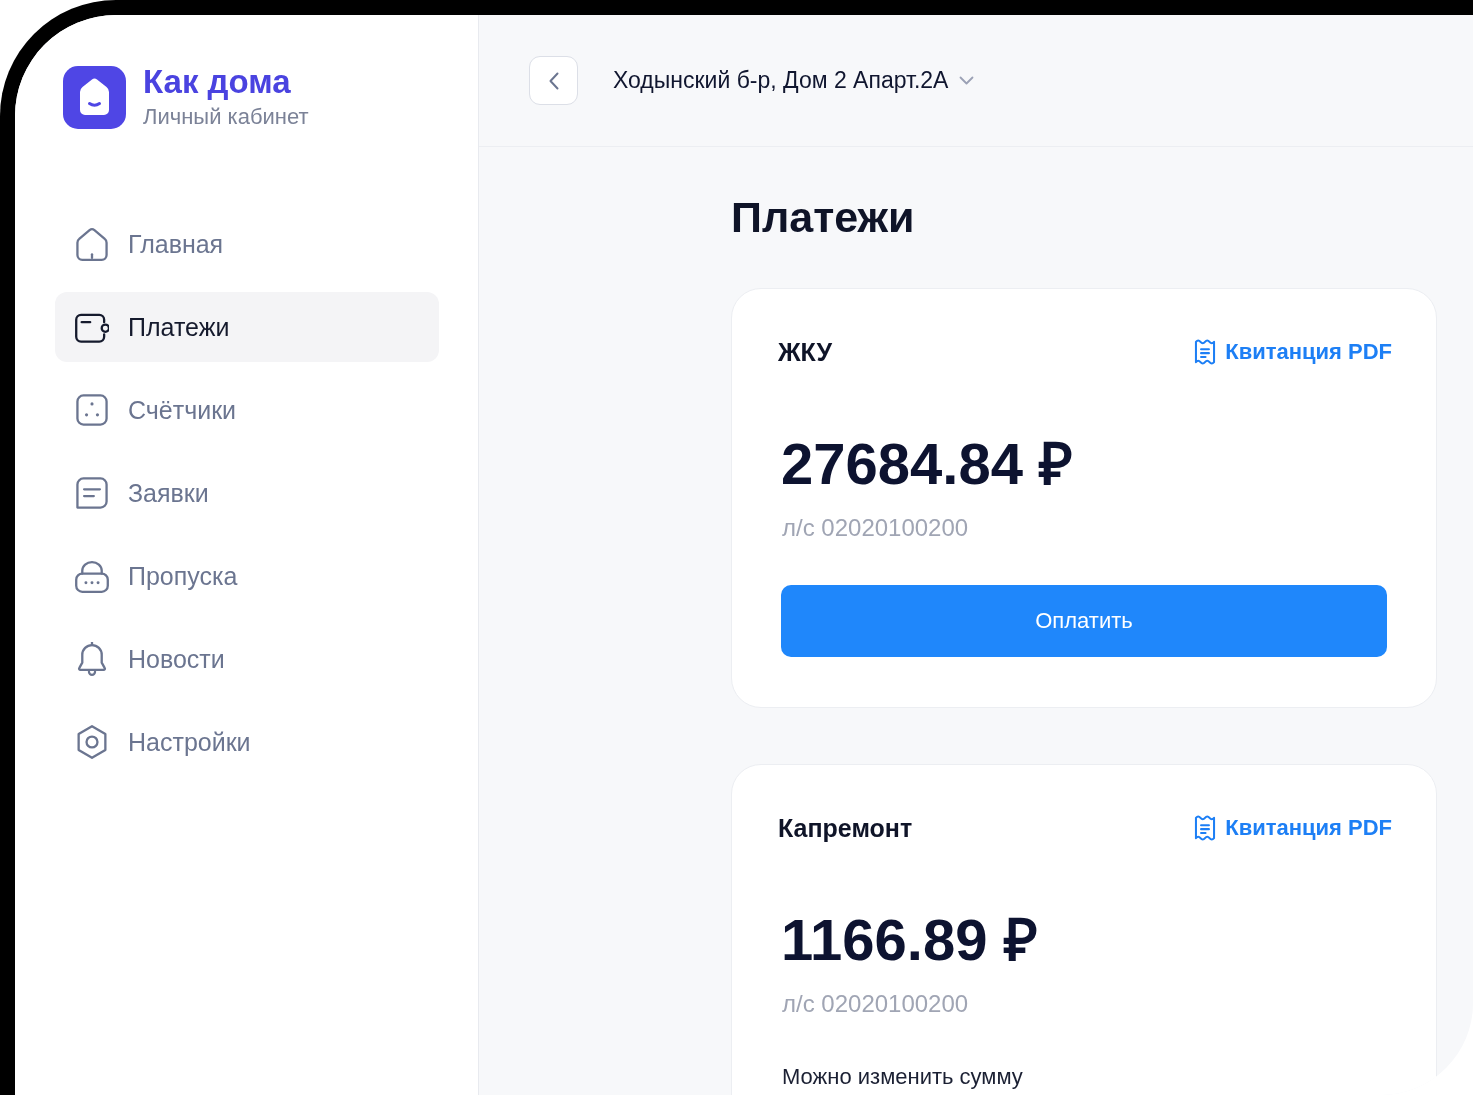 The image size is (1473, 1095). I want to click on address-selector: Ходынский б-р, Дом 2 Апарт.2А, so click(794, 80).